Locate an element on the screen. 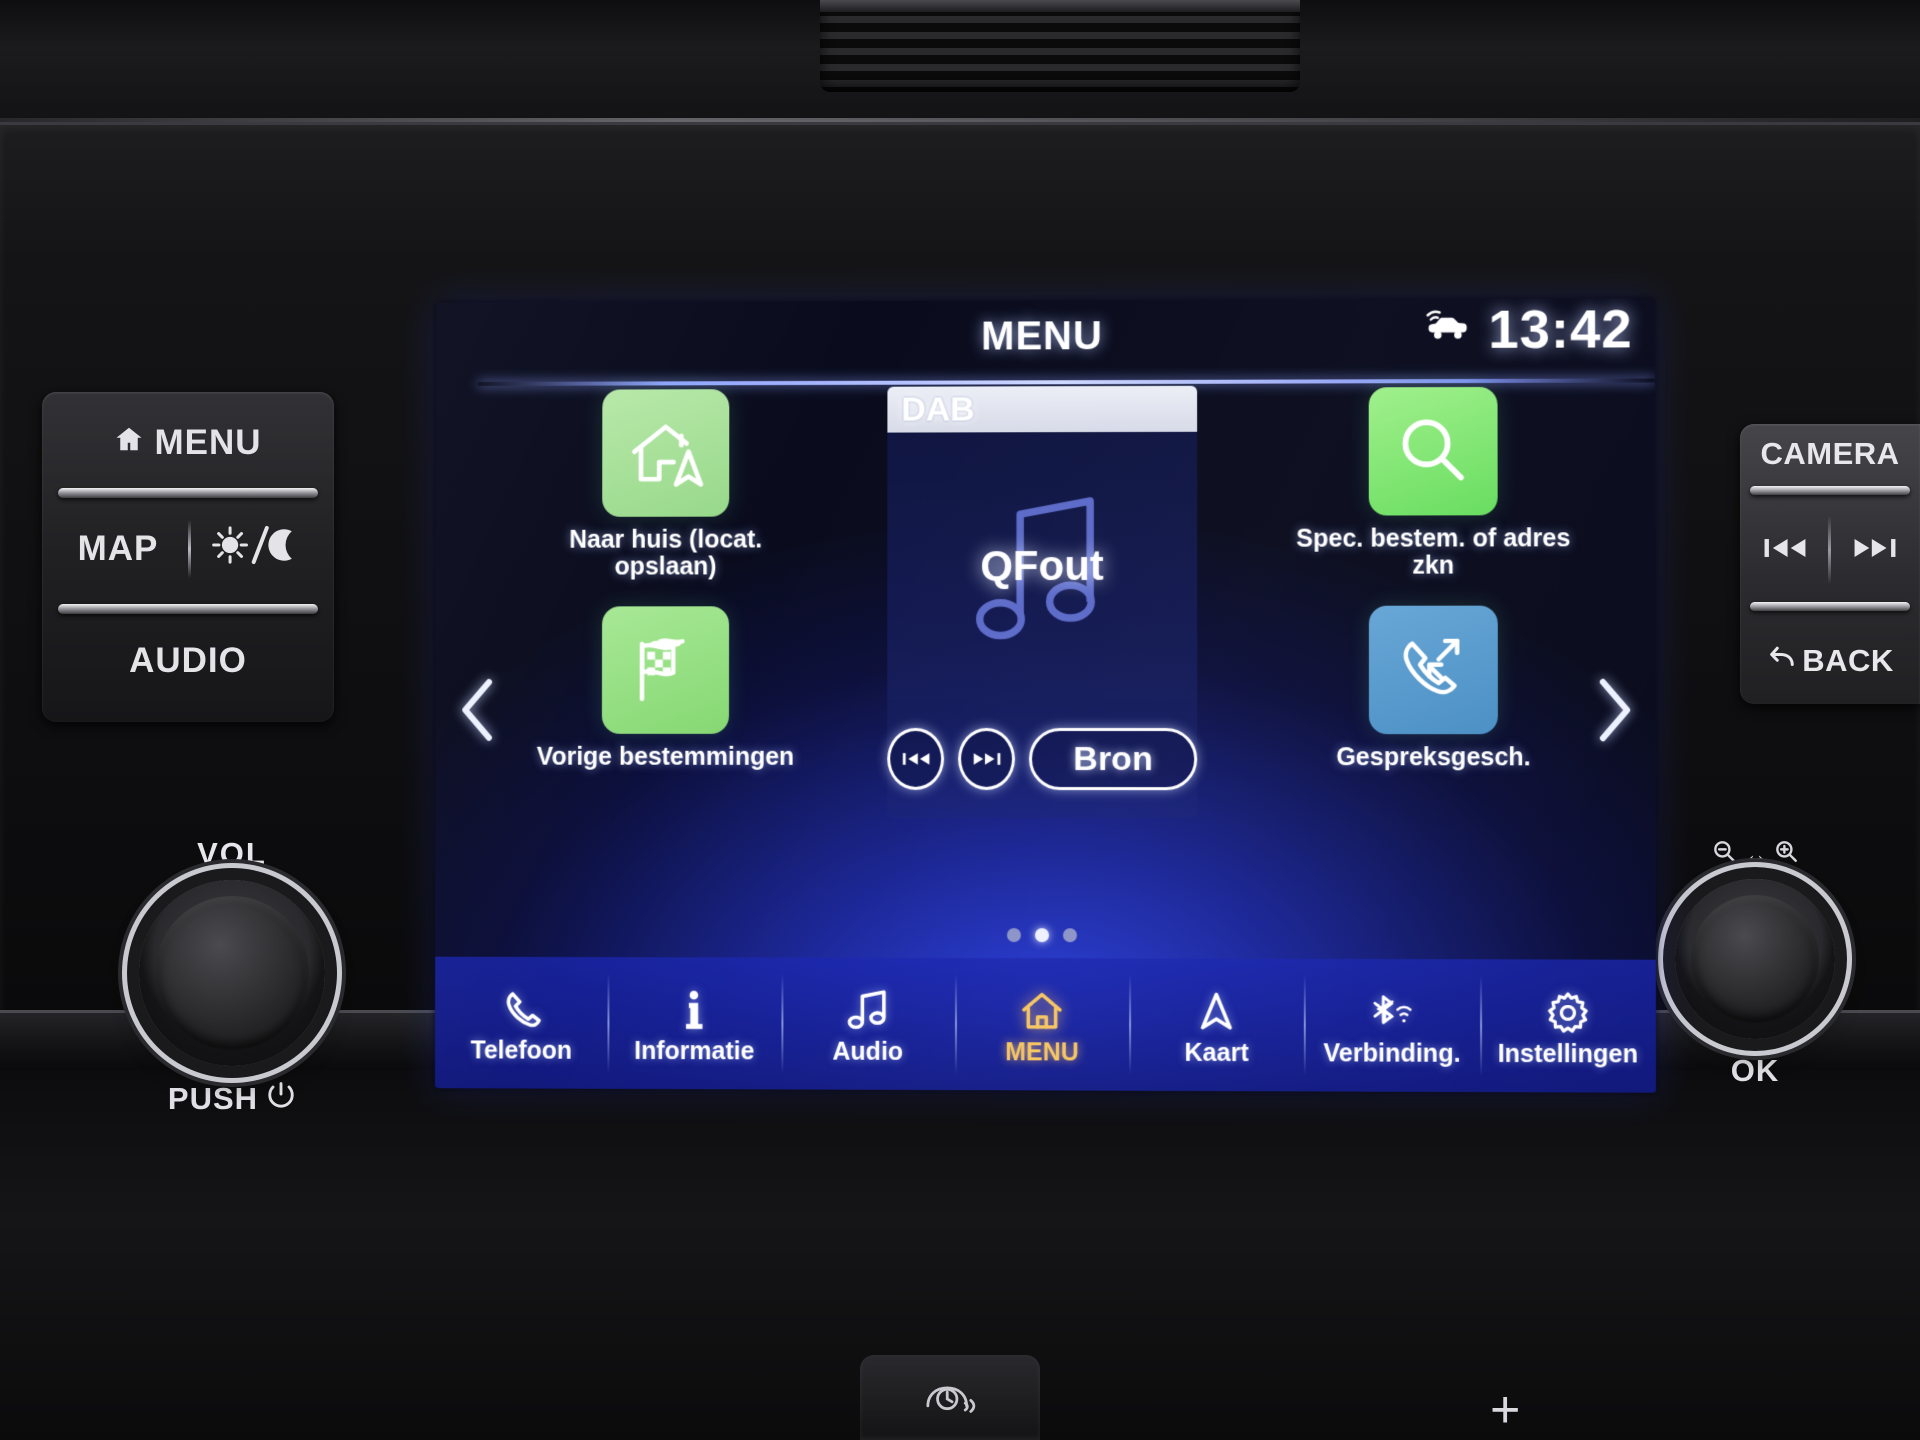  nav-item-kaart: Kaart is located at coordinates (1216, 1024).